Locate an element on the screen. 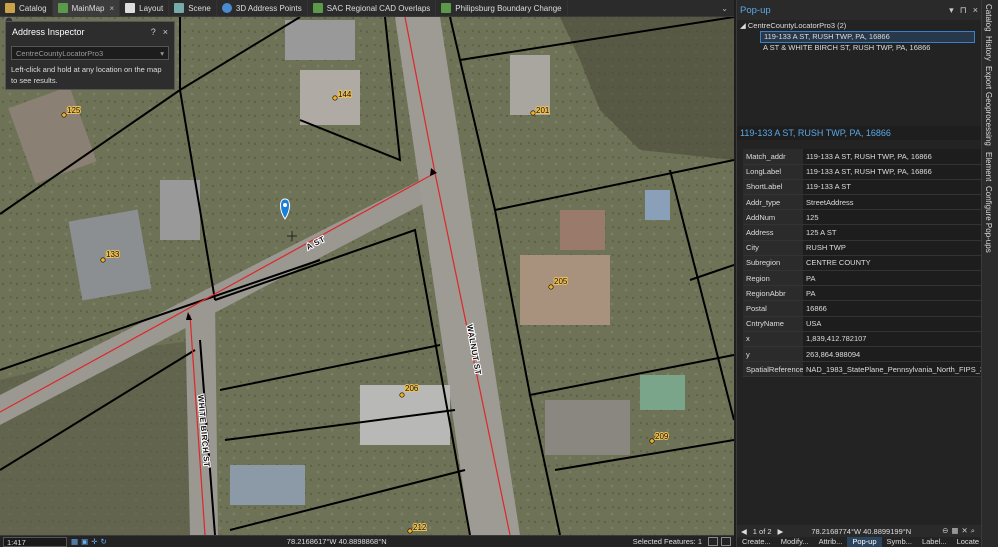  tab-label: 3D Address Points is located at coordinates (268, 8).